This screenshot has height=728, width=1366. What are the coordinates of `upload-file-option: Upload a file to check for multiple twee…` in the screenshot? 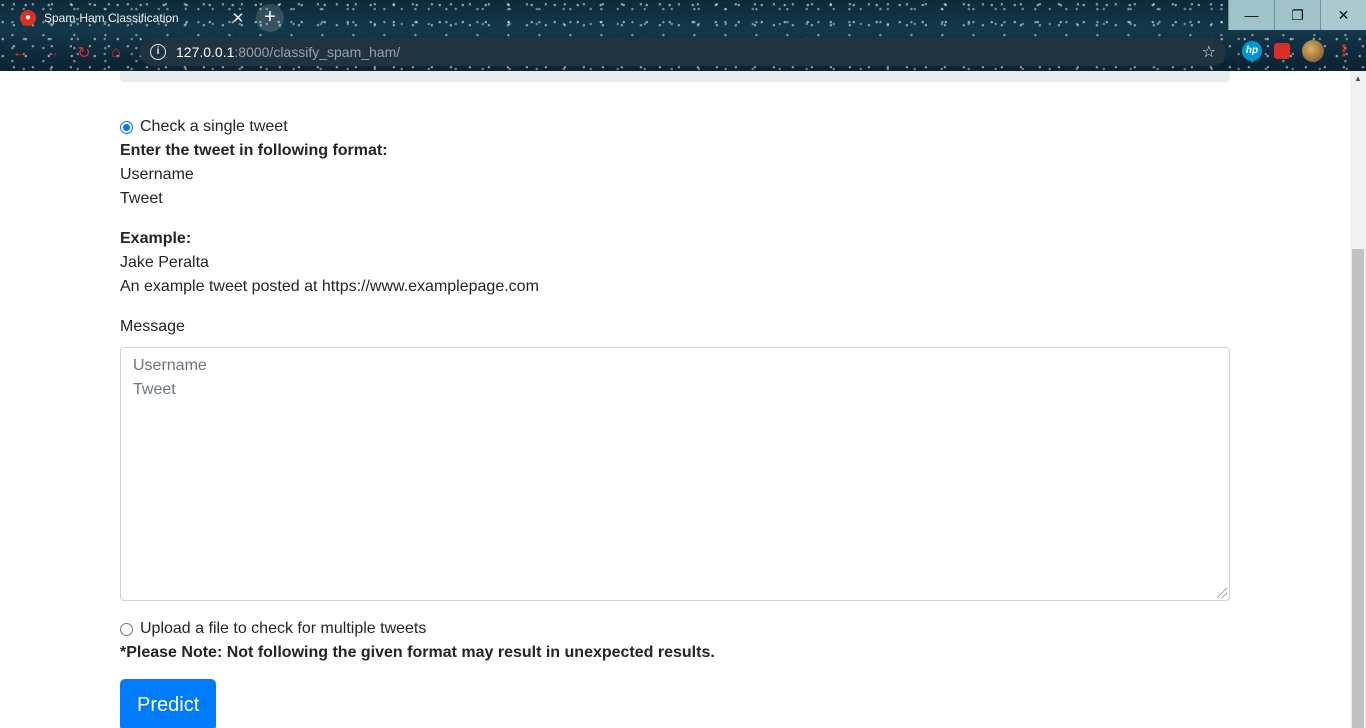 It's located at (675, 629).